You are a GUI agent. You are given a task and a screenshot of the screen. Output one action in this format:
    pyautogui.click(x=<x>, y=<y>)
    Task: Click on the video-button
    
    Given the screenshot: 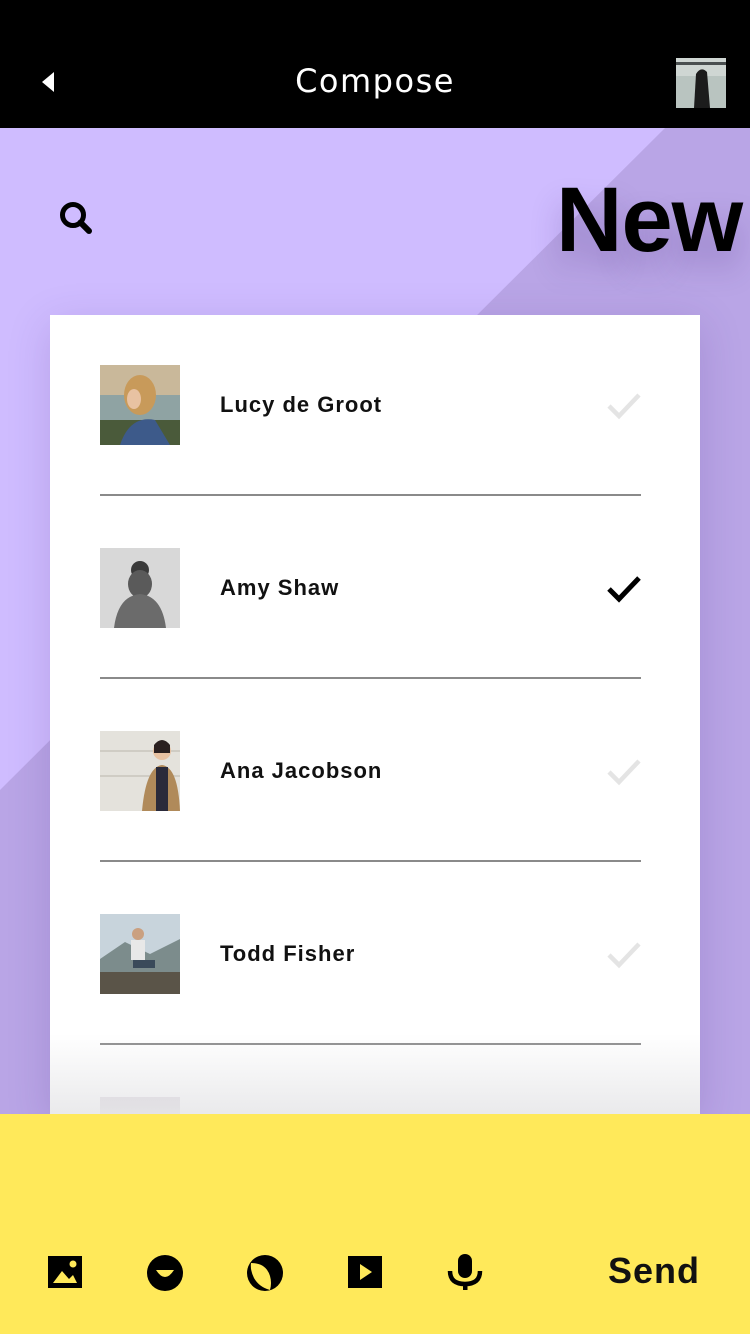 What is the action you would take?
    pyautogui.click(x=366, y=1272)
    